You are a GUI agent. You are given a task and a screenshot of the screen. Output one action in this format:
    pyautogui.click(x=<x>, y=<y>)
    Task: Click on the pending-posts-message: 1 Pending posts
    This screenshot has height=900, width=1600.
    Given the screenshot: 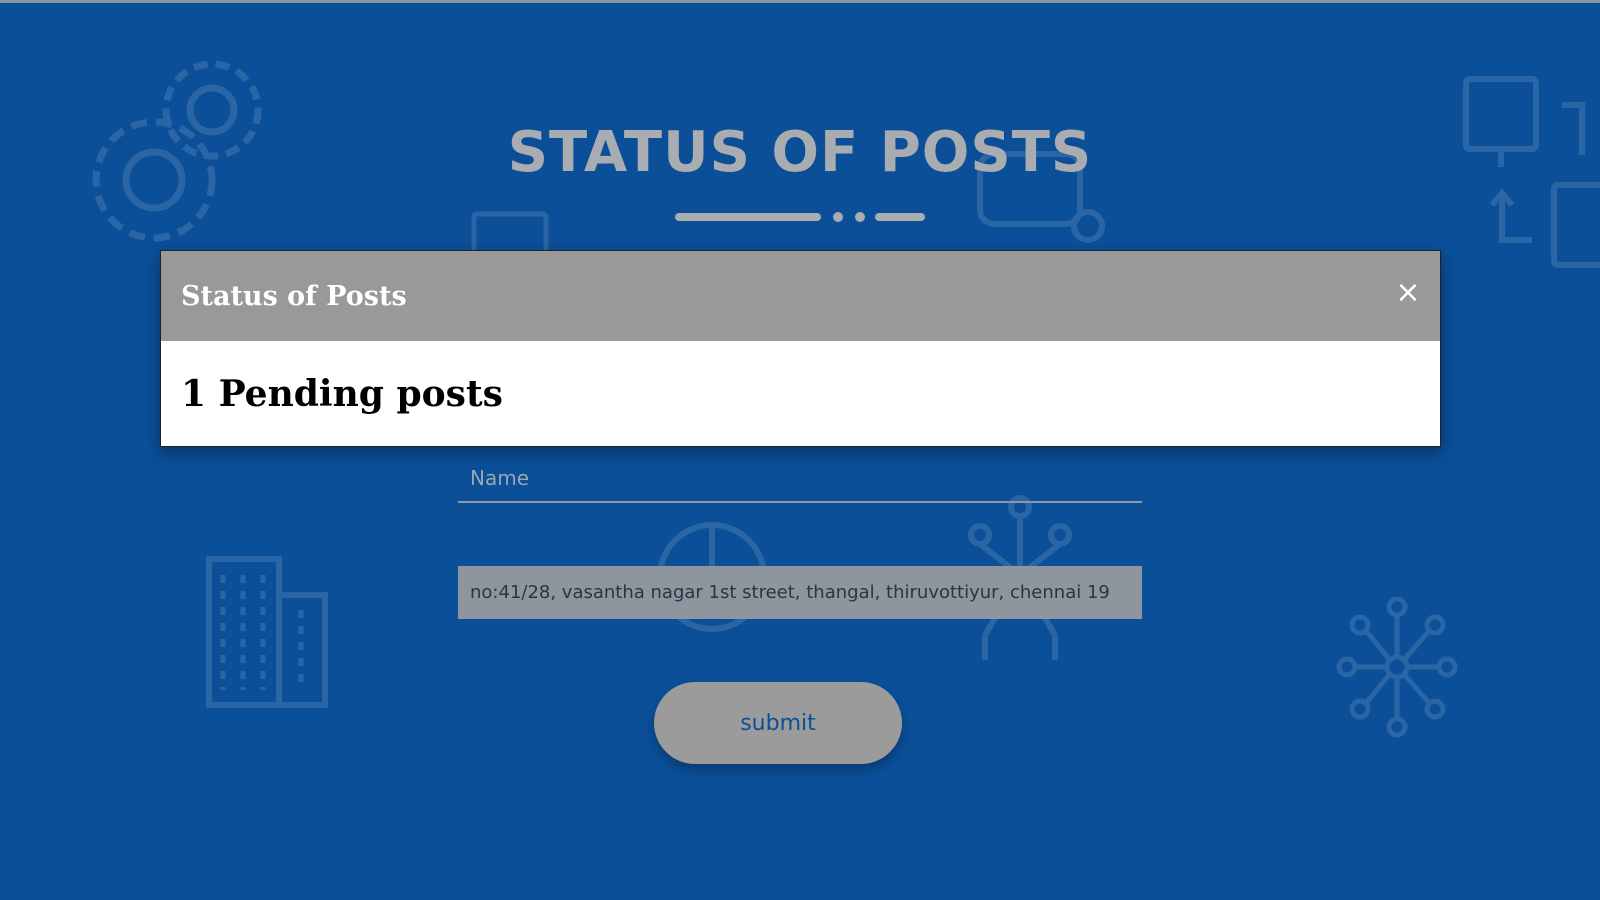 What is the action you would take?
    pyautogui.click(x=342, y=394)
    